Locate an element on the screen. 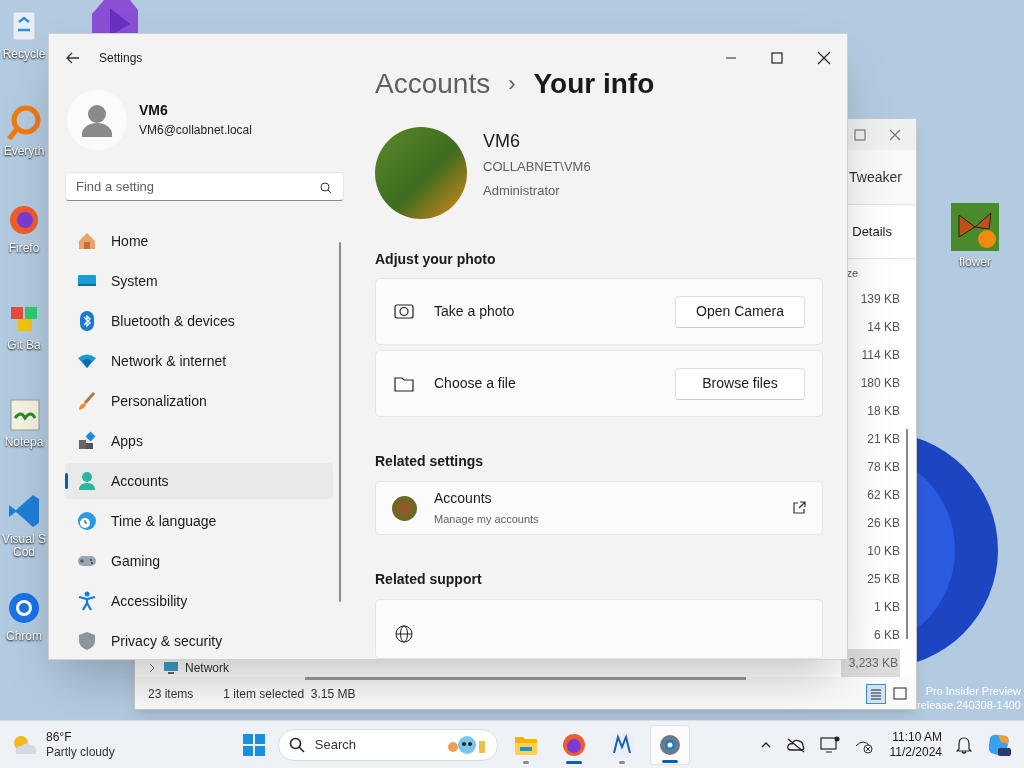 This screenshot has width=1024, height=768. app-icon is located at coordinates (115, 18).